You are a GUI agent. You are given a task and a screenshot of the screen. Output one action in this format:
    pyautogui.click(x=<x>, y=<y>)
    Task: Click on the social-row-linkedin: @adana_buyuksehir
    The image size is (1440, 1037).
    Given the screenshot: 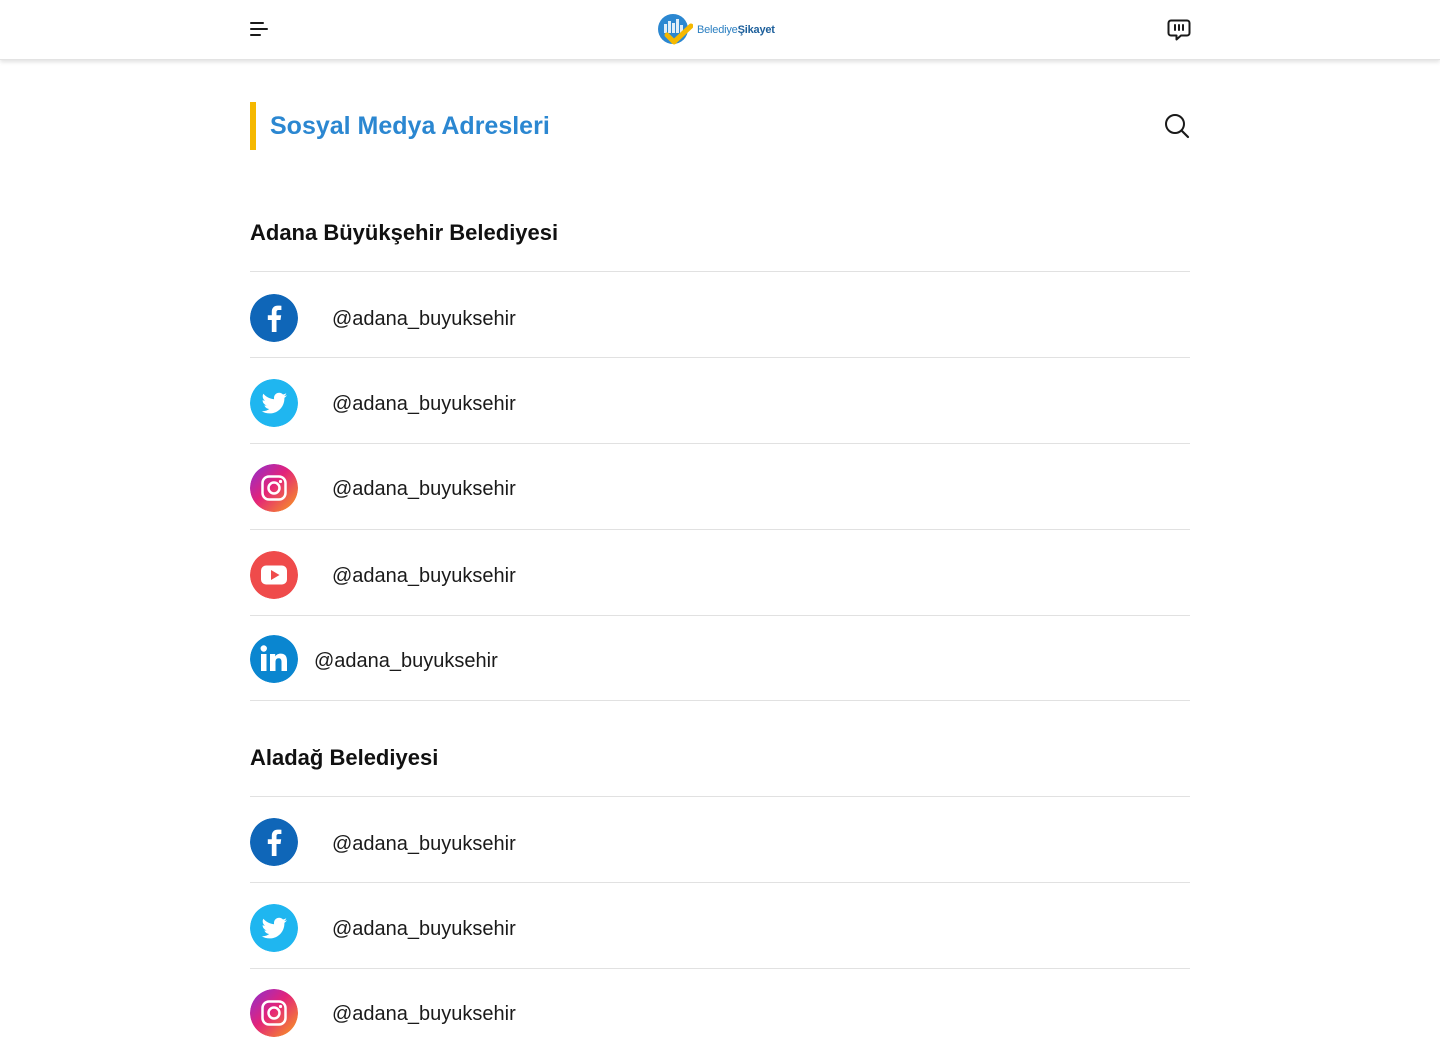 What is the action you would take?
    pyautogui.click(x=720, y=658)
    